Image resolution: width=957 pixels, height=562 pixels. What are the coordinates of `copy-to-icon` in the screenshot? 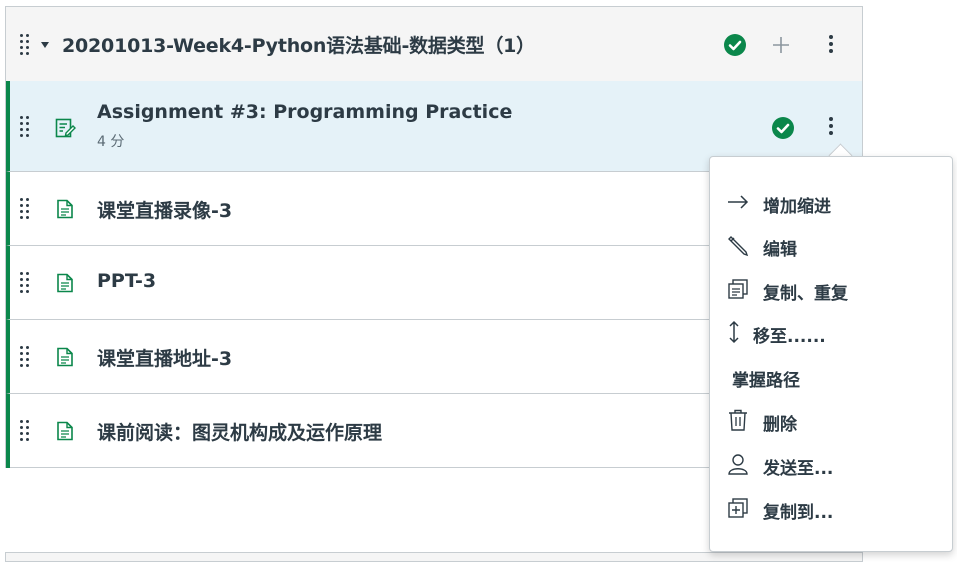 It's located at (738, 508).